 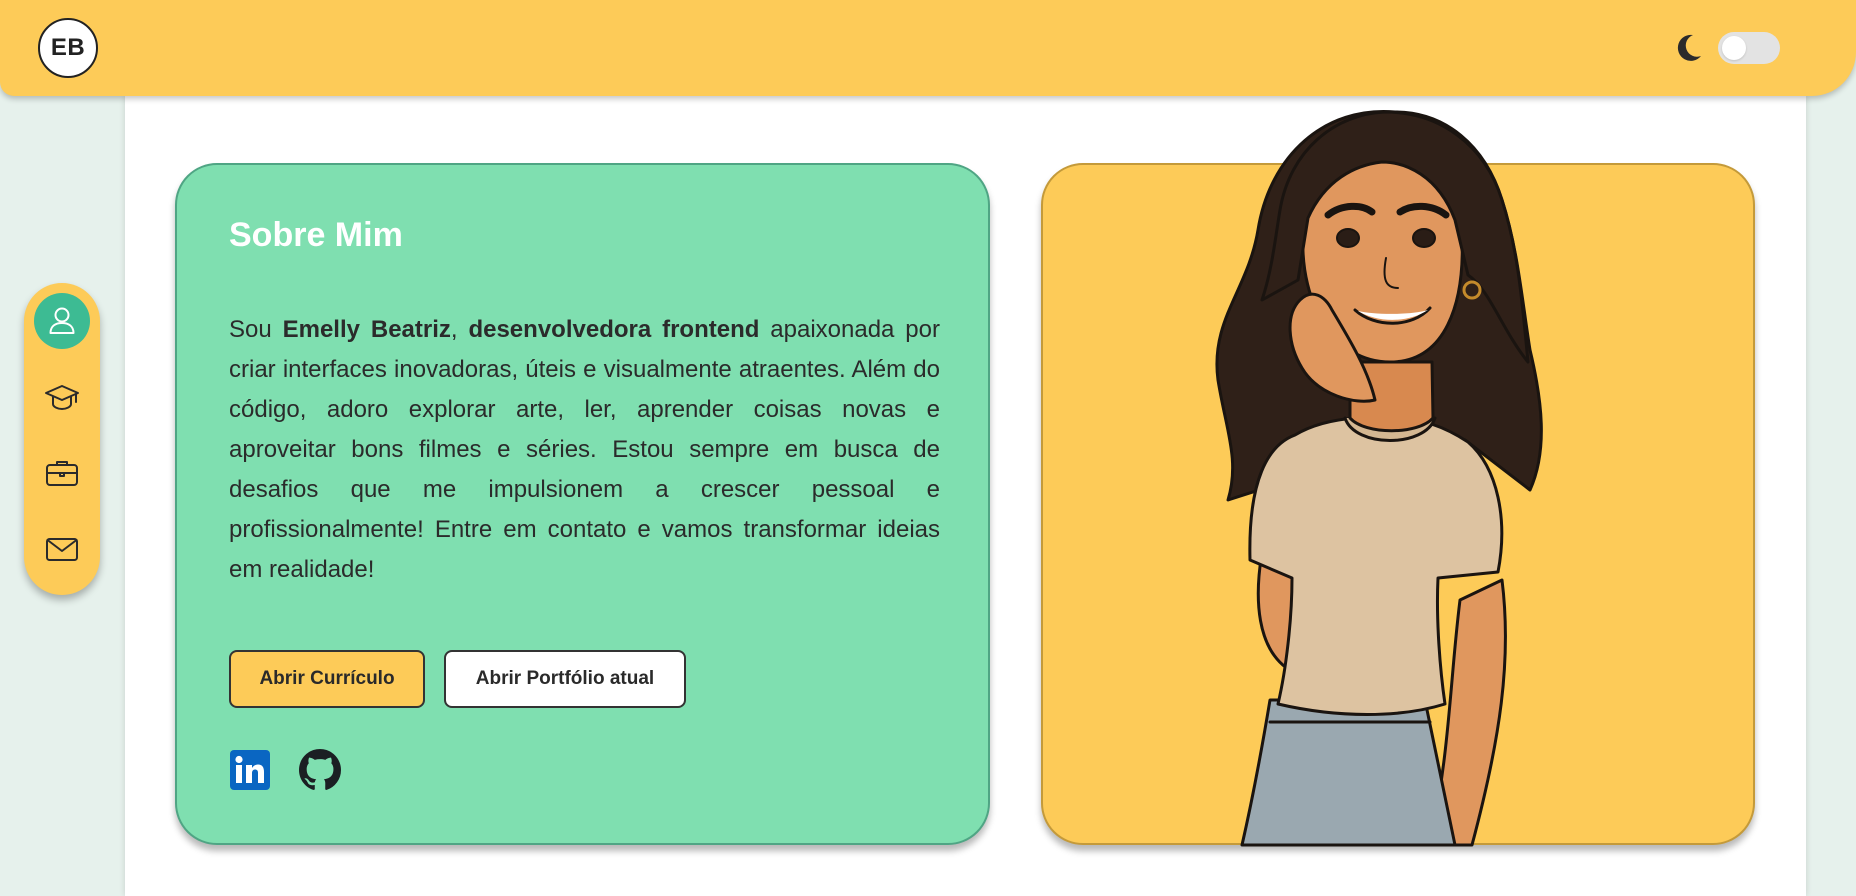 What do you see at coordinates (62, 439) in the screenshot?
I see `sidebar-nav` at bounding box center [62, 439].